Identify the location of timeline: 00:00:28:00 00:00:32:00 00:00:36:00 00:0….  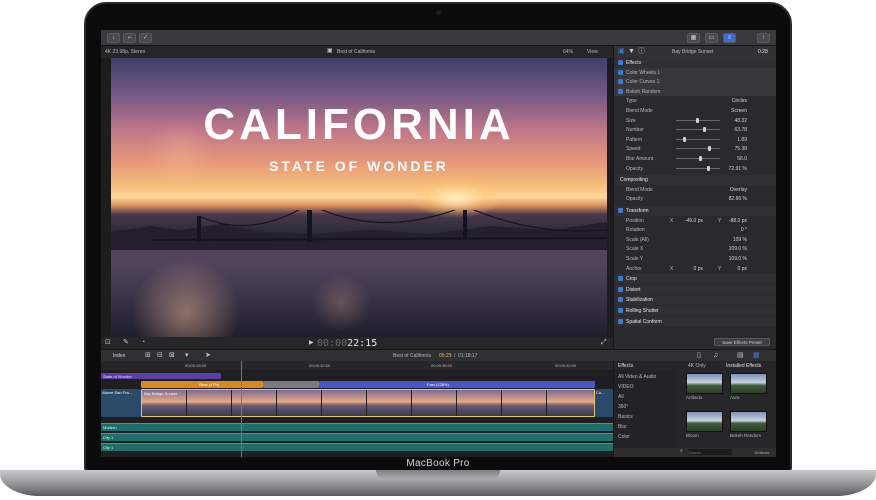
(357, 409).